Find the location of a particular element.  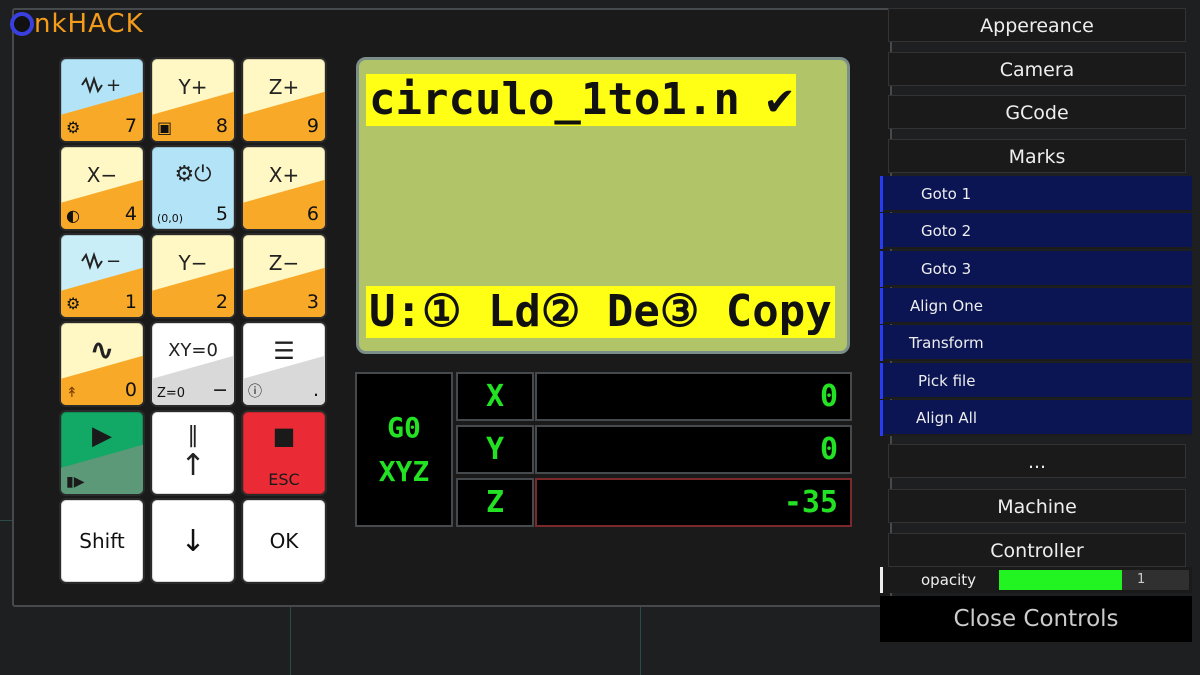

key-z-minus: Z− 3 is located at coordinates (284, 276).